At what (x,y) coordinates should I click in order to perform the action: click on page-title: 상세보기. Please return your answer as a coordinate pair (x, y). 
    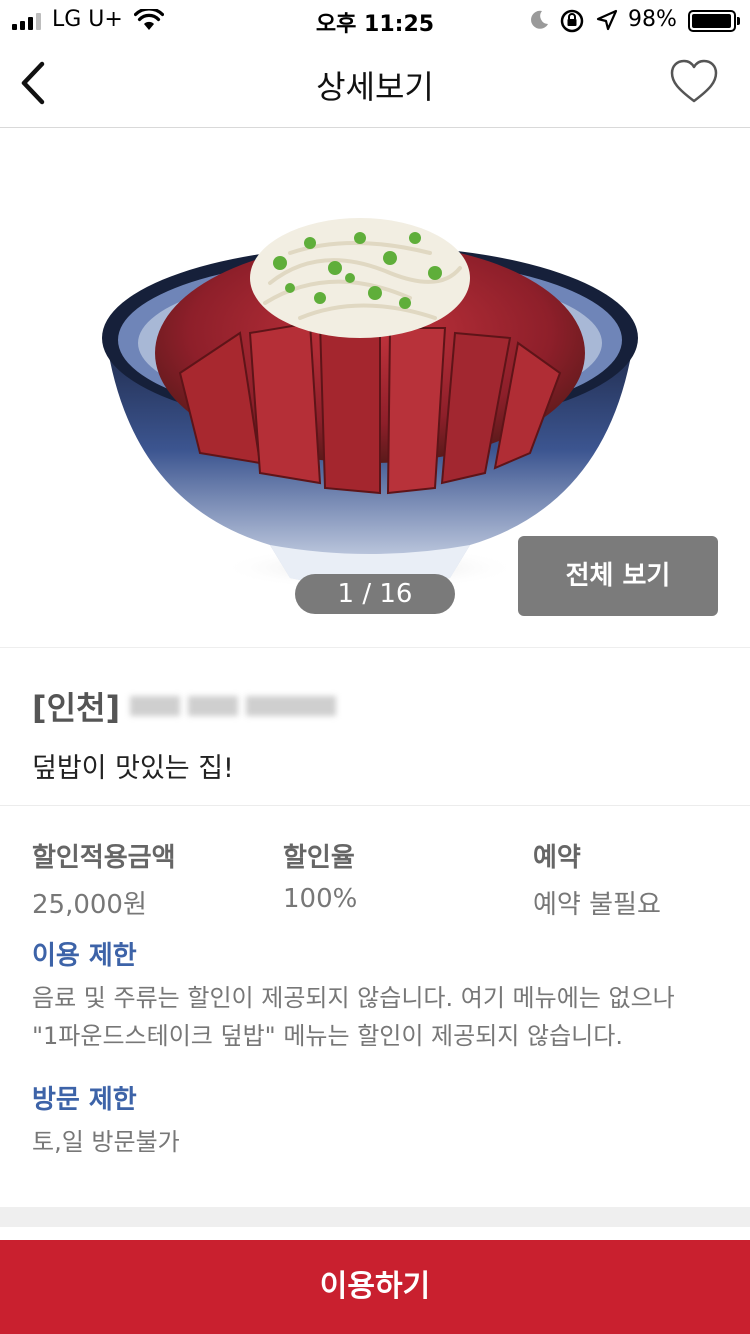
    Looking at the image, I should click on (375, 87).